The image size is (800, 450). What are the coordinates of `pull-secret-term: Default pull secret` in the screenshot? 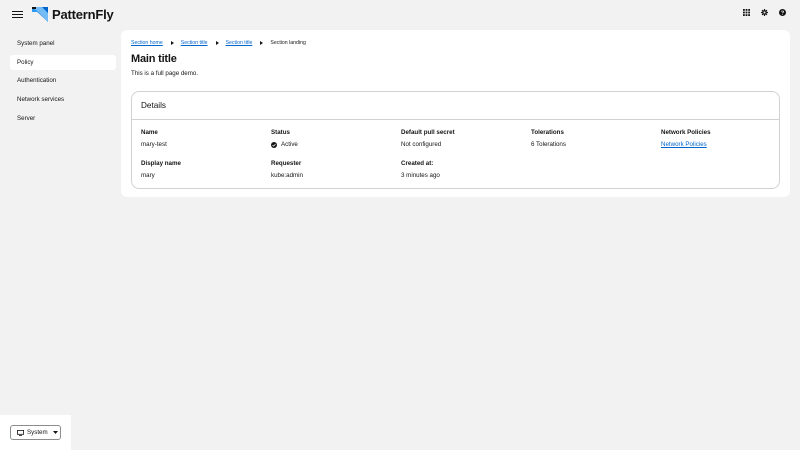 It's located at (428, 132).